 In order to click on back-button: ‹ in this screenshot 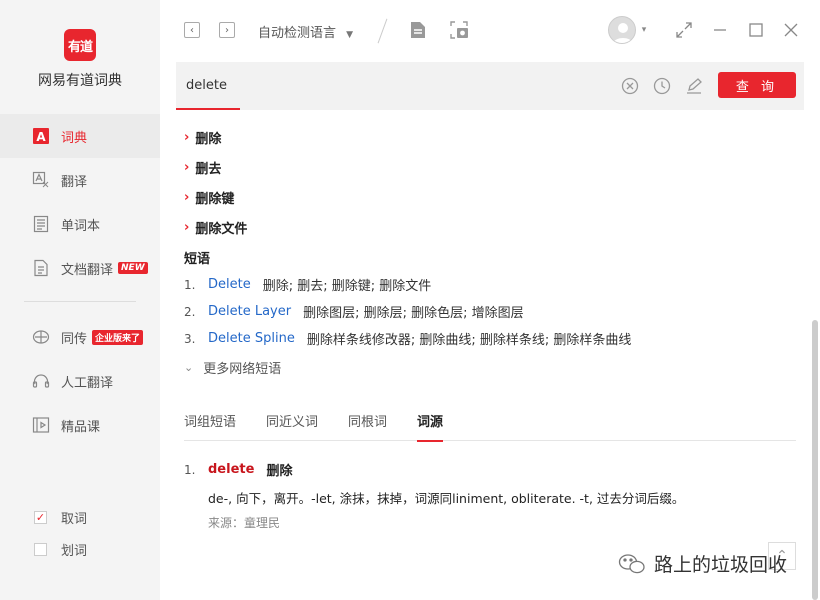, I will do `click(192, 30)`.